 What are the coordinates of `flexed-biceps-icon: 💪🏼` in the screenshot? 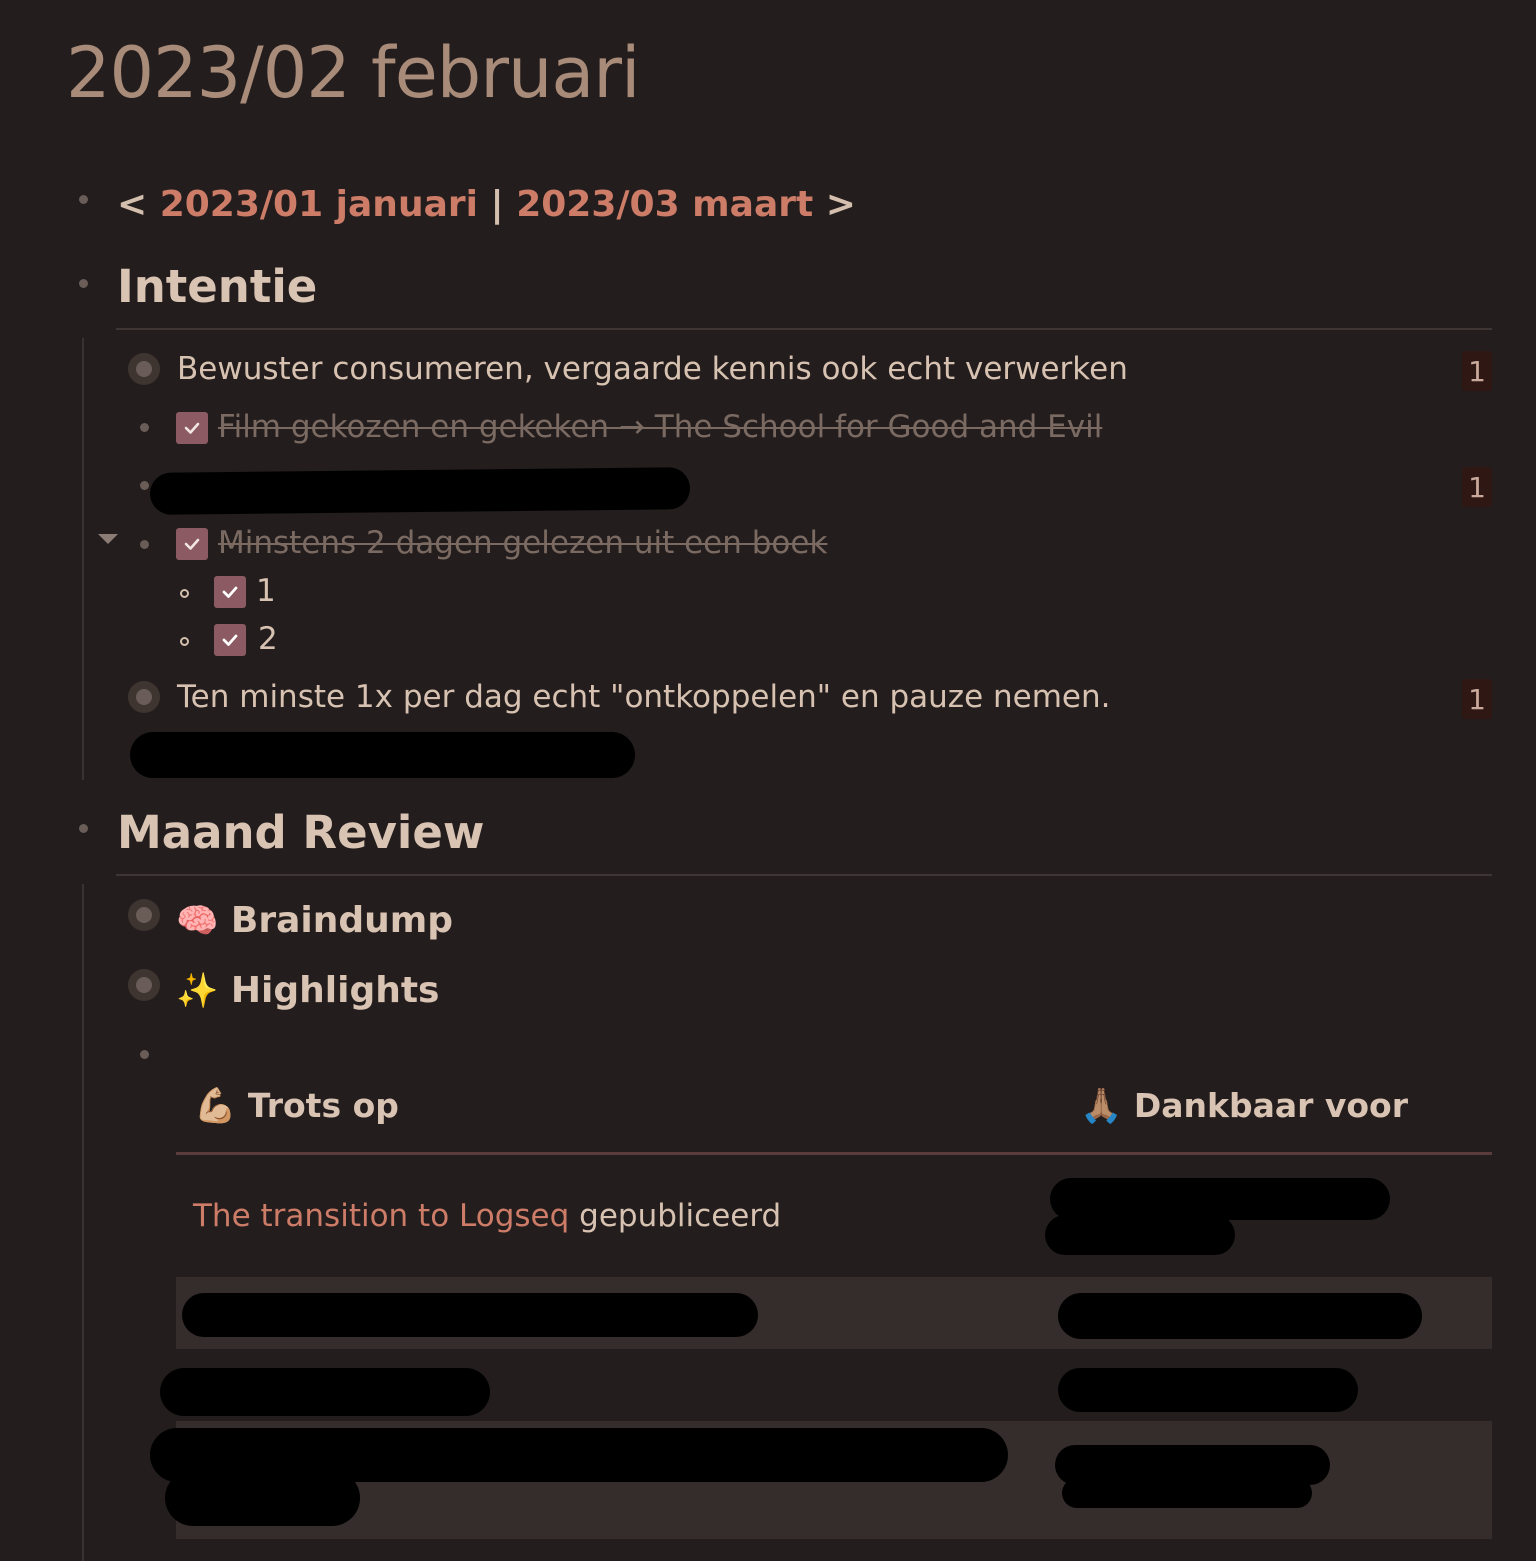 It's located at (215, 1106).